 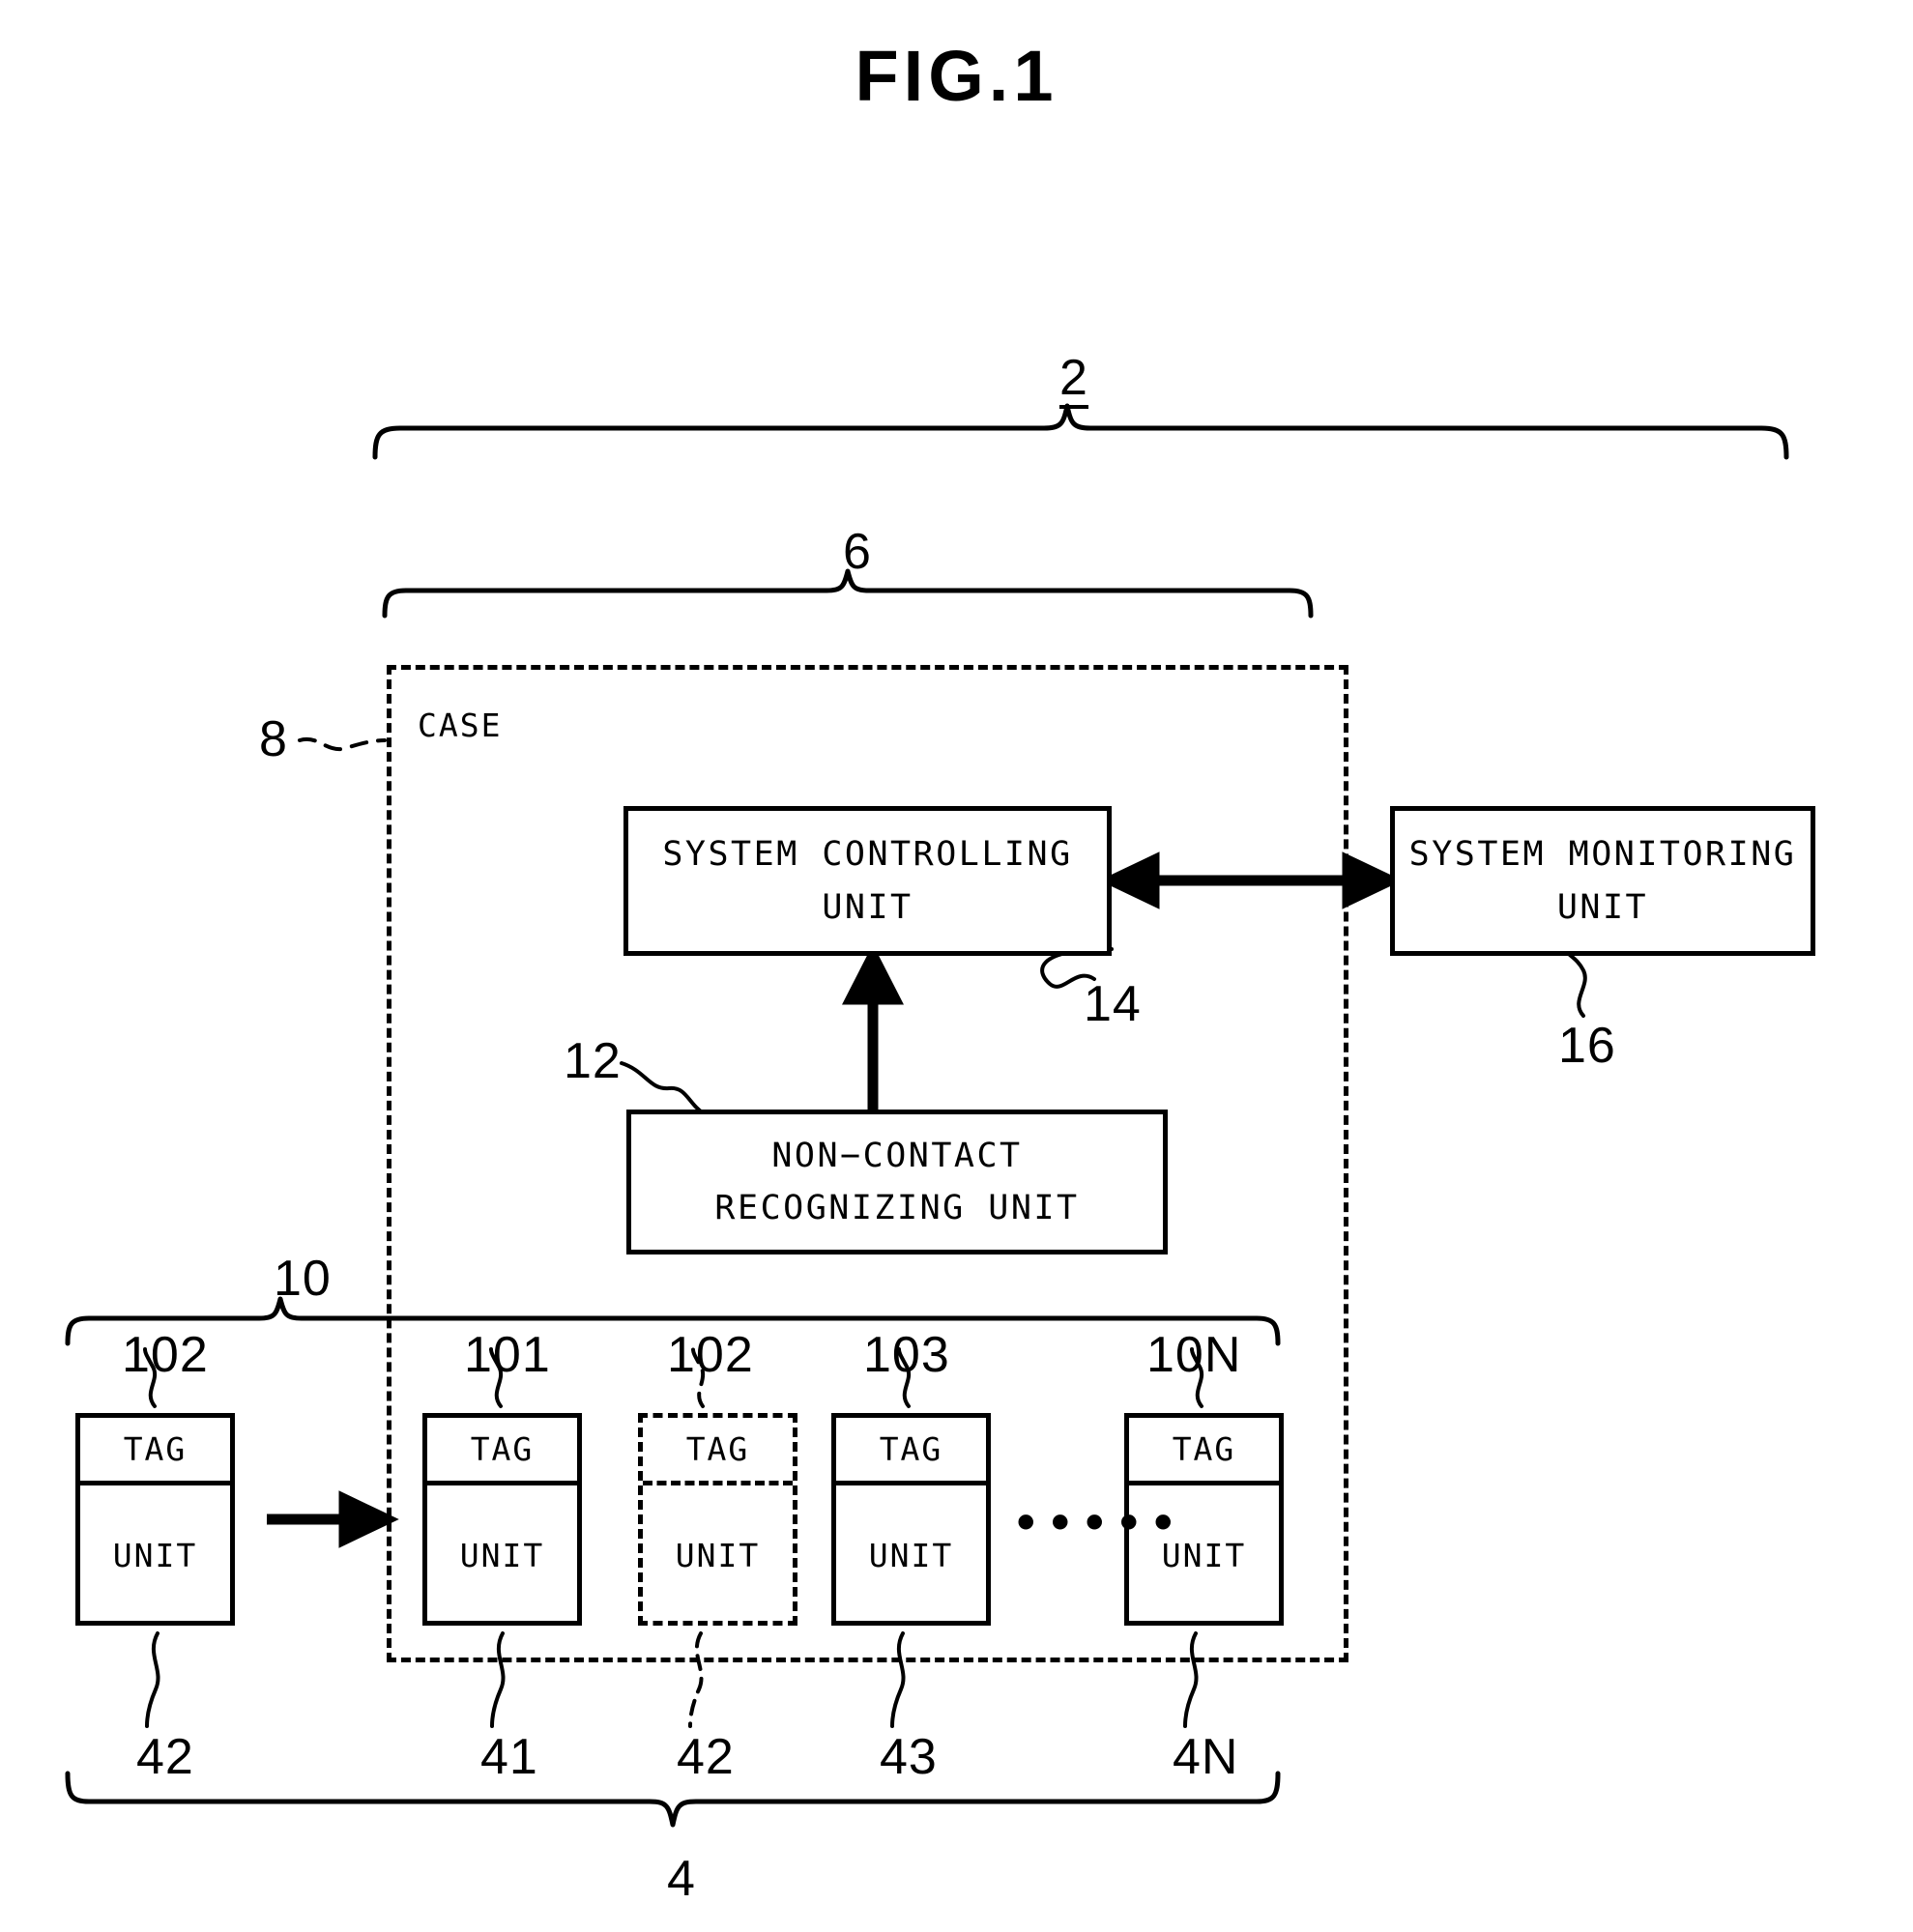 I want to click on reference-numeral-16: 16, so click(x=1587, y=1046).